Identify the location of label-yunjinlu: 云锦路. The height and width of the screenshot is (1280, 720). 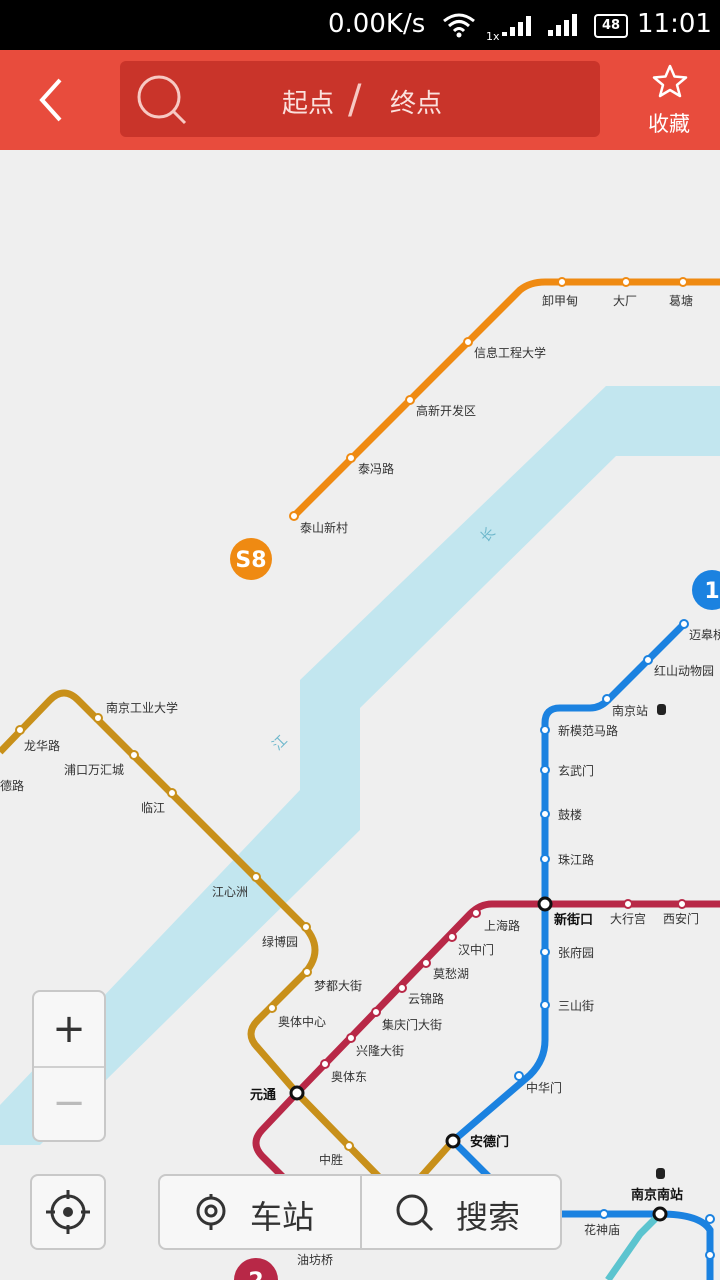
(426, 998).